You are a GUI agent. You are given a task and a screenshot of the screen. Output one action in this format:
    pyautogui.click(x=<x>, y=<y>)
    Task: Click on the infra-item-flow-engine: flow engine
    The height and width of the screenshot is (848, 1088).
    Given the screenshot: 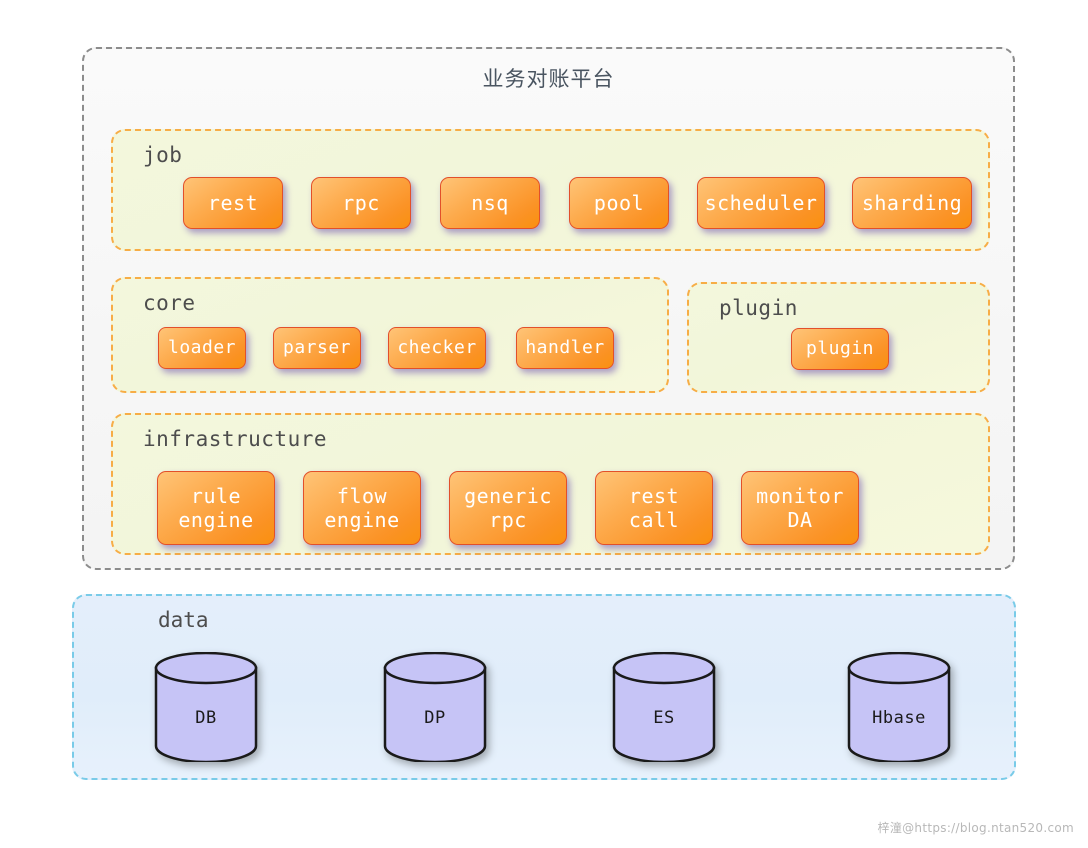 What is the action you would take?
    pyautogui.click(x=362, y=508)
    